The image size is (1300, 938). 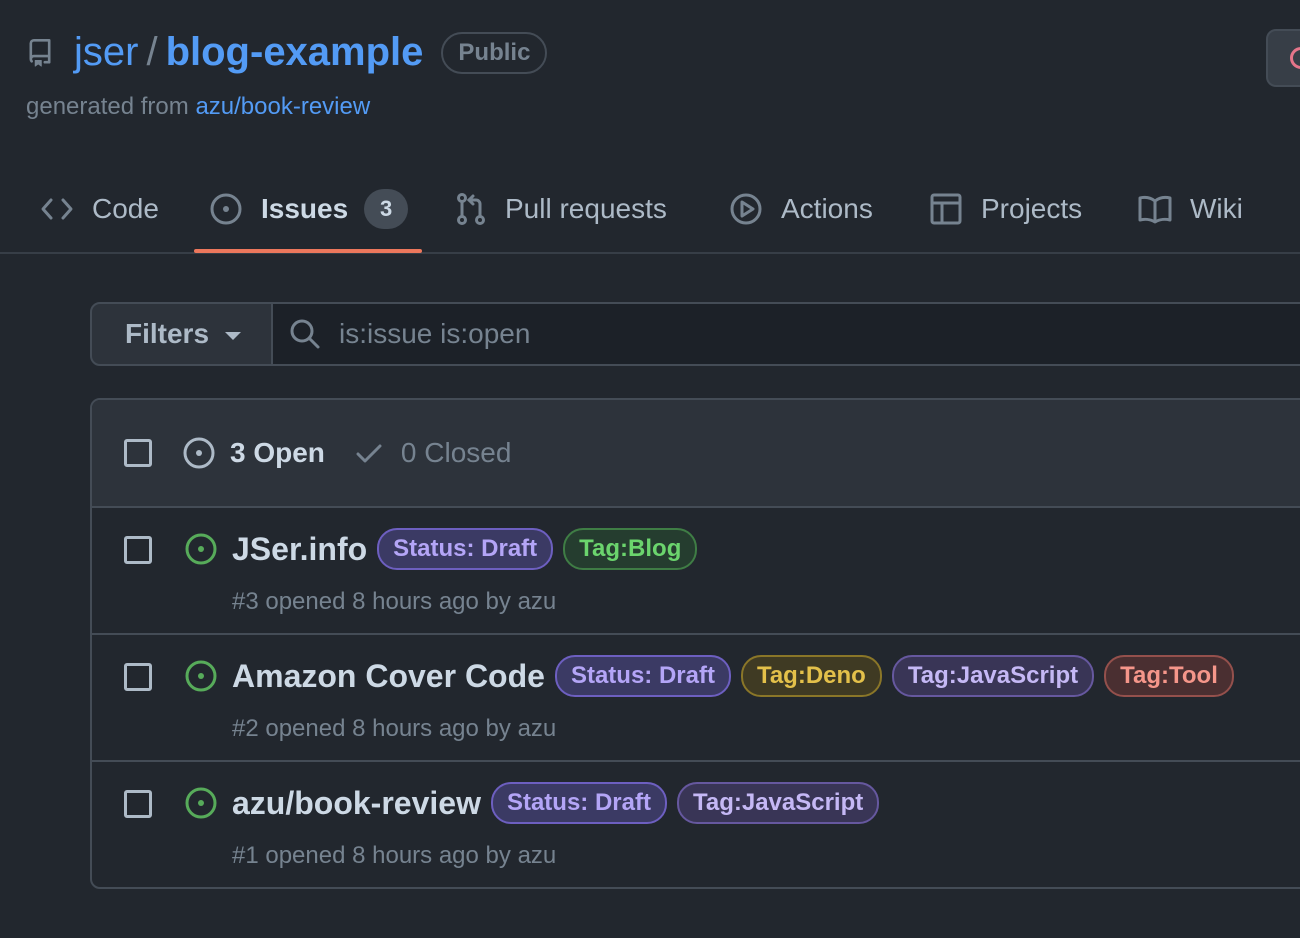 I want to click on selected-tab-underline, so click(x=308, y=251).